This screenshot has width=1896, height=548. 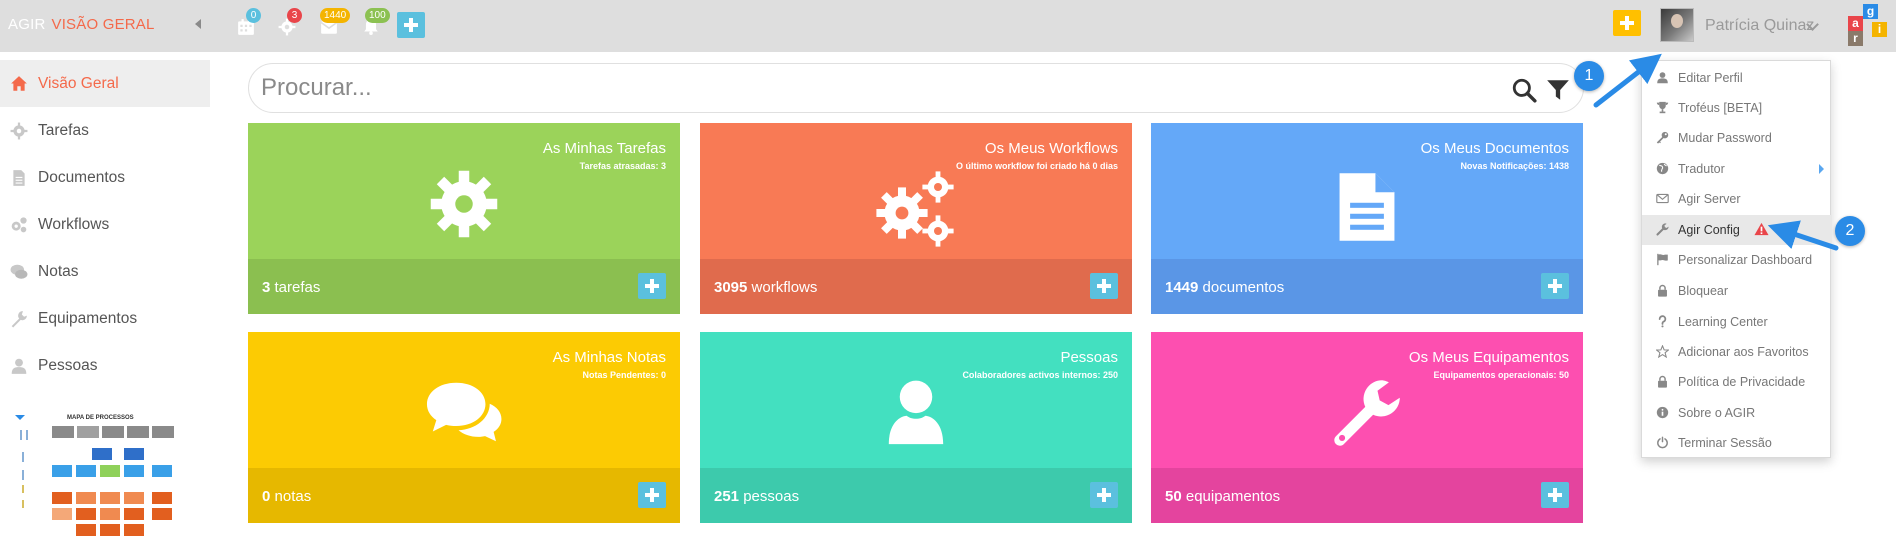 I want to click on menu-item-agir-config: Agir Config, so click(x=1737, y=230).